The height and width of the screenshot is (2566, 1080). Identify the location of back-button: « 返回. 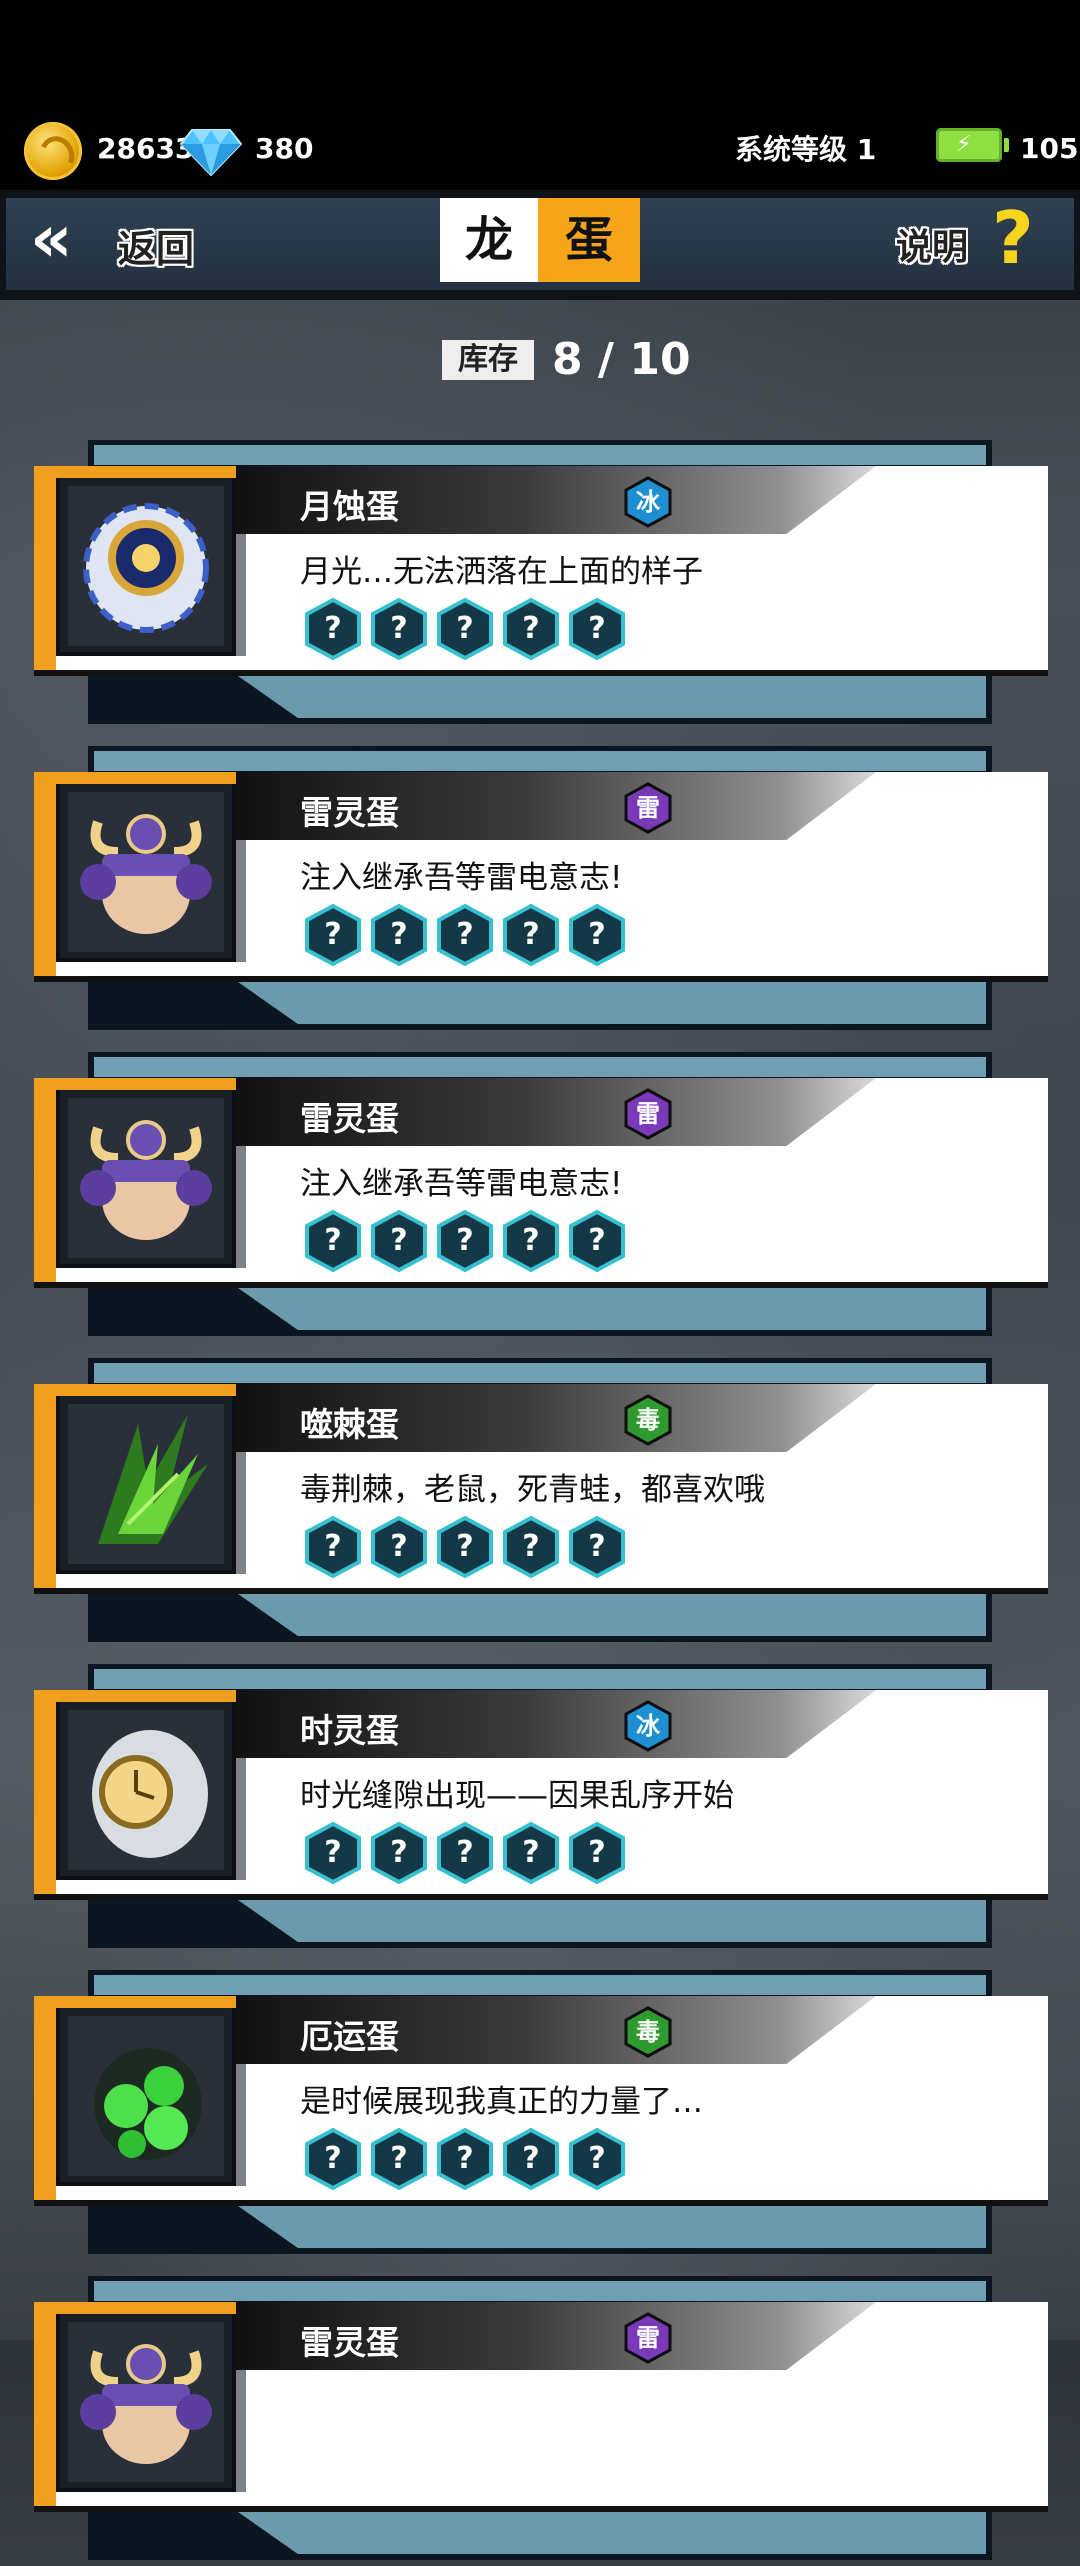
(120, 240).